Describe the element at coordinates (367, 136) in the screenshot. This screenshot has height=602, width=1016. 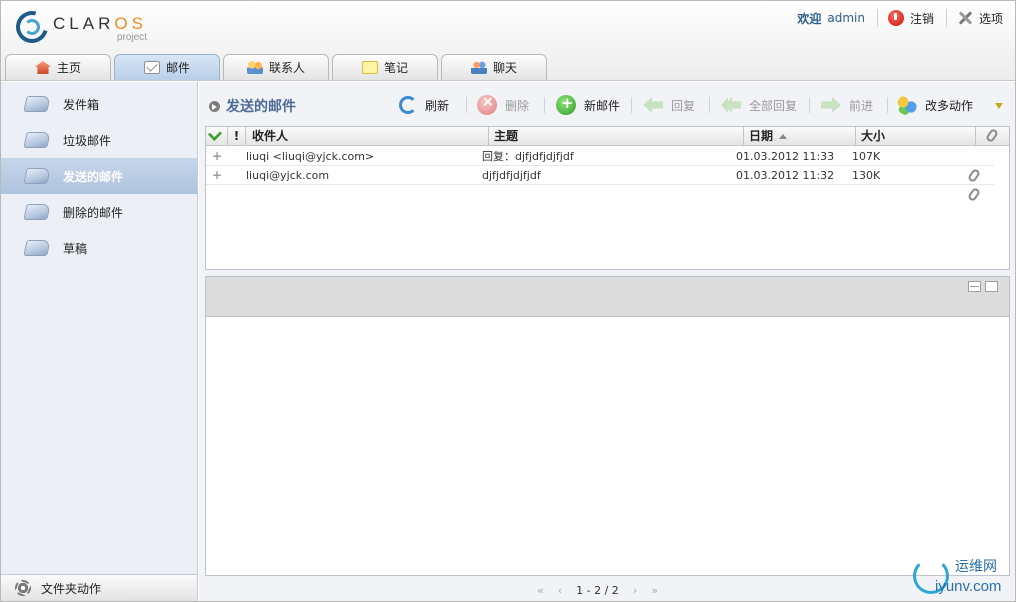
I see `recipient-column: 收件人` at that location.